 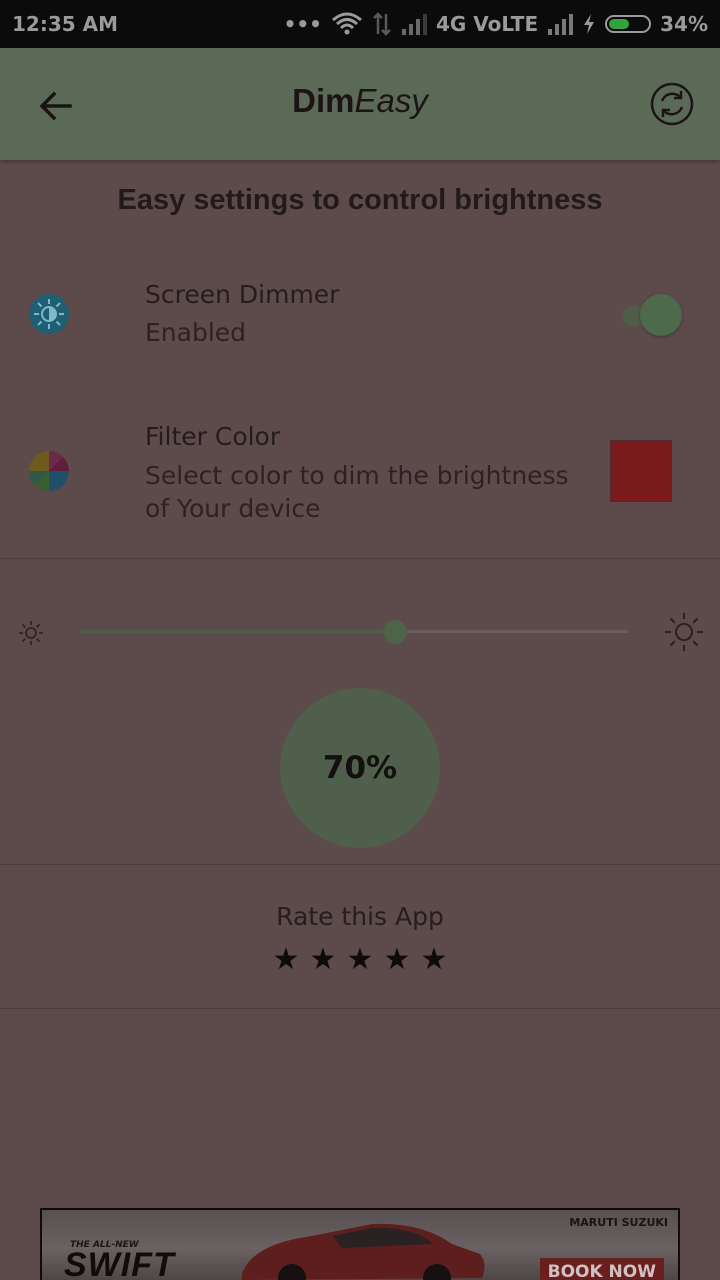 What do you see at coordinates (684, 24) in the screenshot?
I see `battery-percent: 34%` at bounding box center [684, 24].